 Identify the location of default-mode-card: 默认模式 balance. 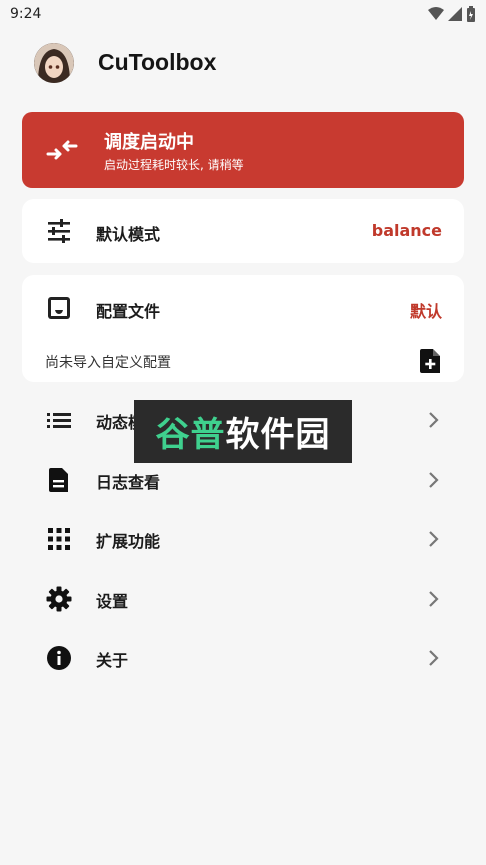
(243, 231).